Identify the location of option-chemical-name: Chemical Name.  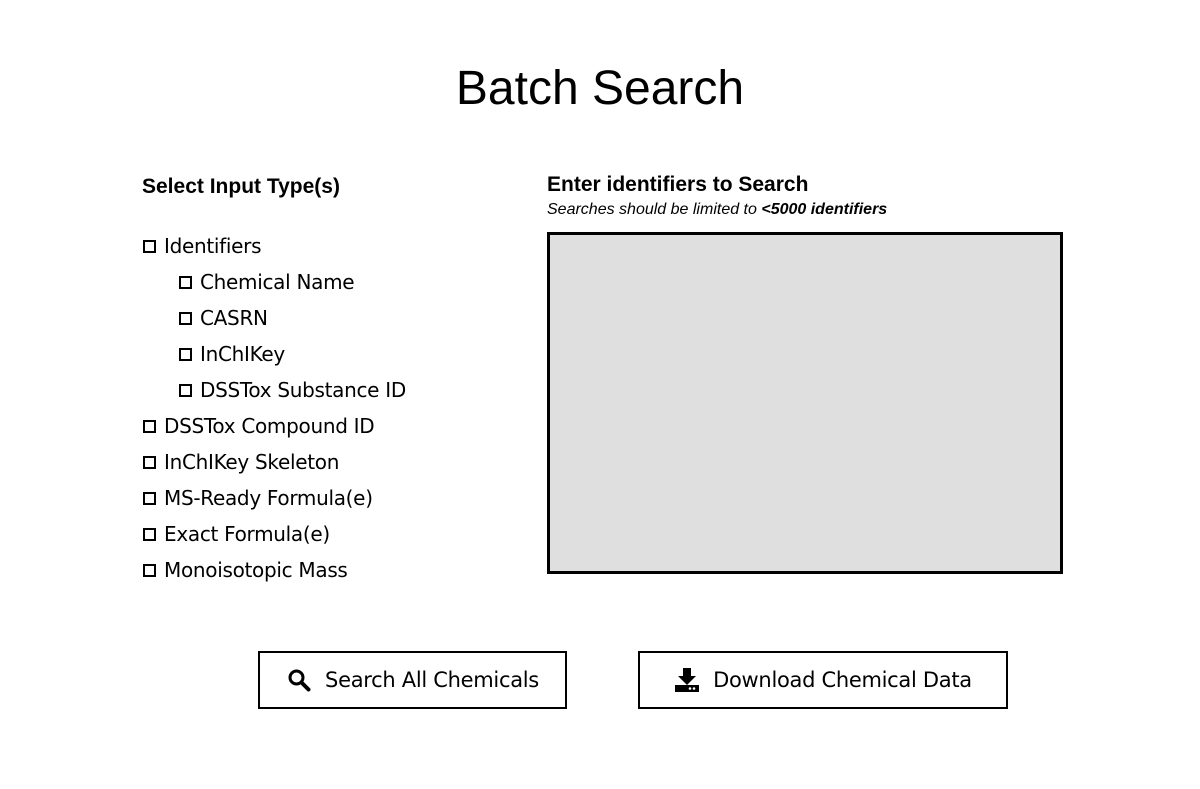
(274, 282).